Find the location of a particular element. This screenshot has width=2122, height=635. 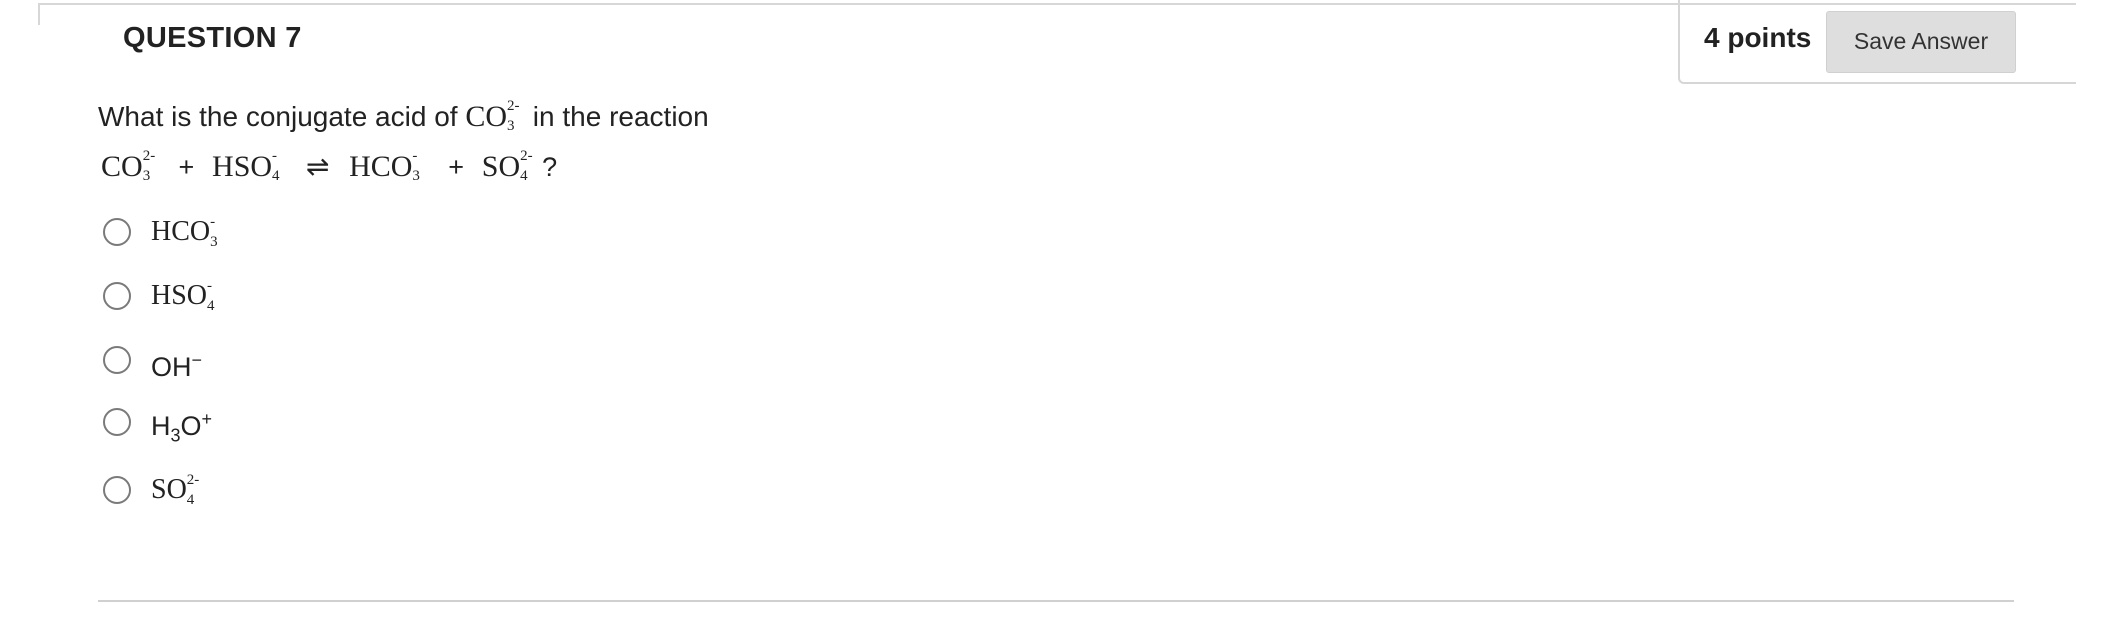

reactant-1: CO 2- 3 is located at coordinates (128, 166).